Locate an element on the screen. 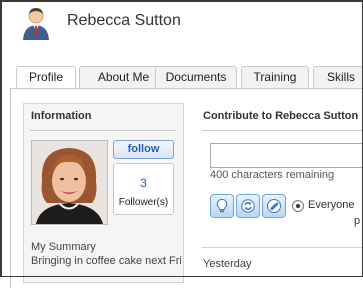  contribute-title: Contribute to Rebecca Sutton is located at coordinates (281, 116).